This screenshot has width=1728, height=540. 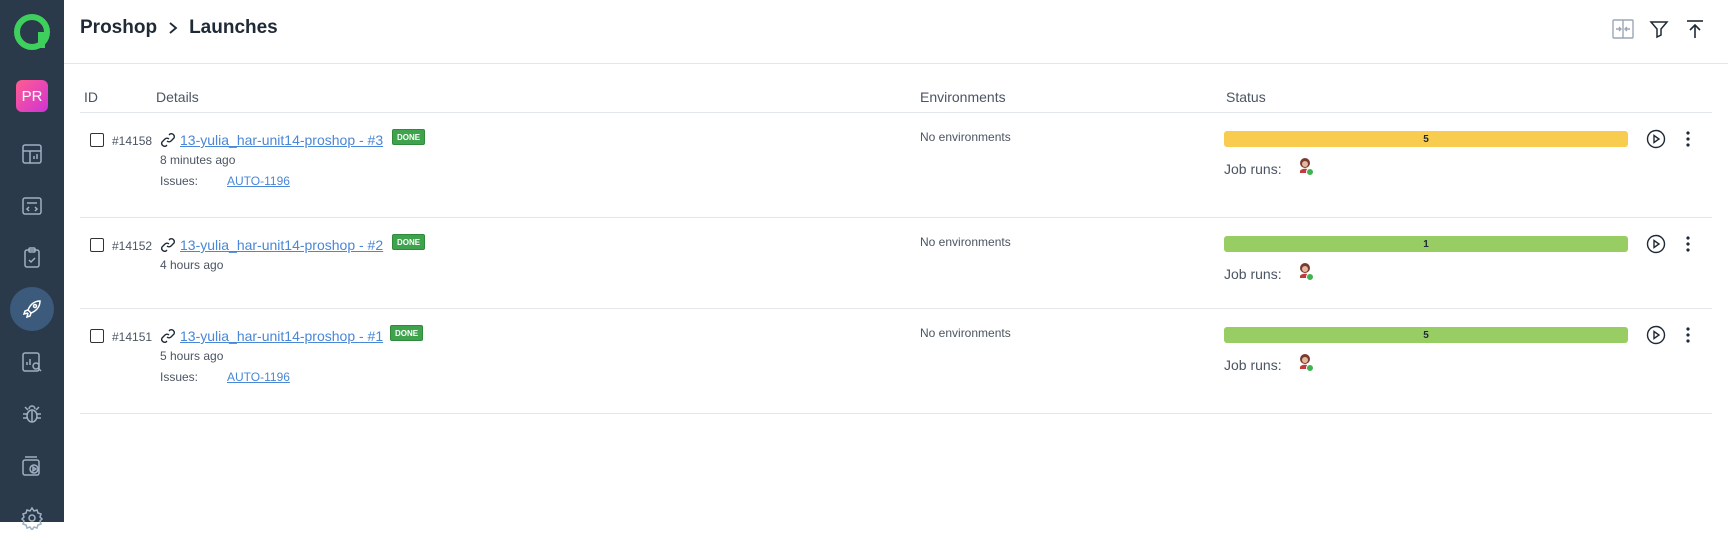 I want to click on launch-name-link: 13-yulia_har-unit14-proshop - #3, so click(x=281, y=140).